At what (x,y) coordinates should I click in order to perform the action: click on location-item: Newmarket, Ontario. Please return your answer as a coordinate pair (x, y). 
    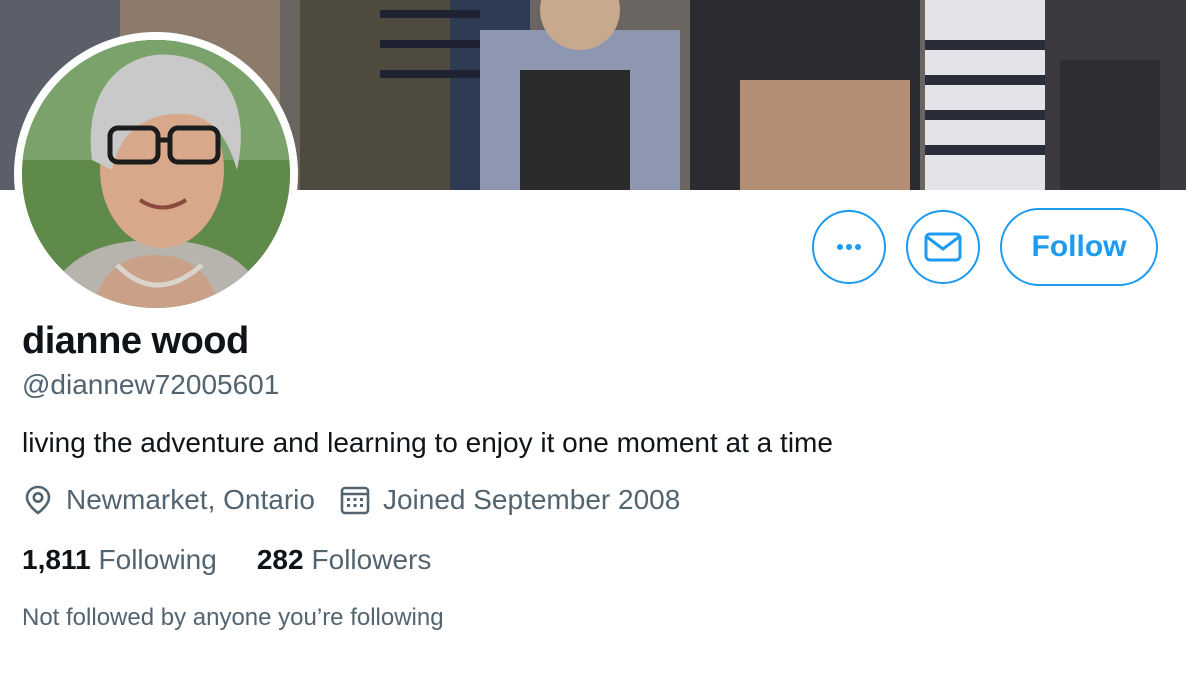
    Looking at the image, I should click on (168, 500).